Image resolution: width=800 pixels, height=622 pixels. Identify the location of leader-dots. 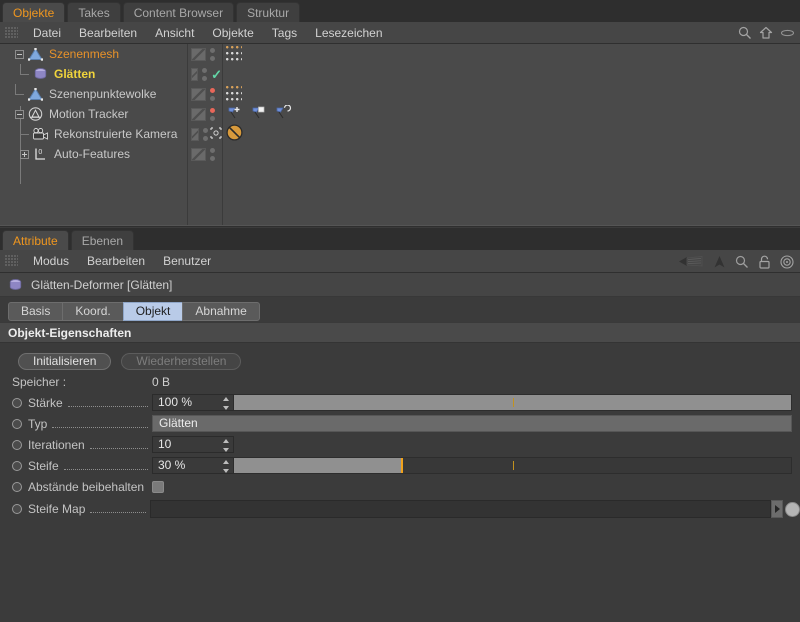
(118, 512).